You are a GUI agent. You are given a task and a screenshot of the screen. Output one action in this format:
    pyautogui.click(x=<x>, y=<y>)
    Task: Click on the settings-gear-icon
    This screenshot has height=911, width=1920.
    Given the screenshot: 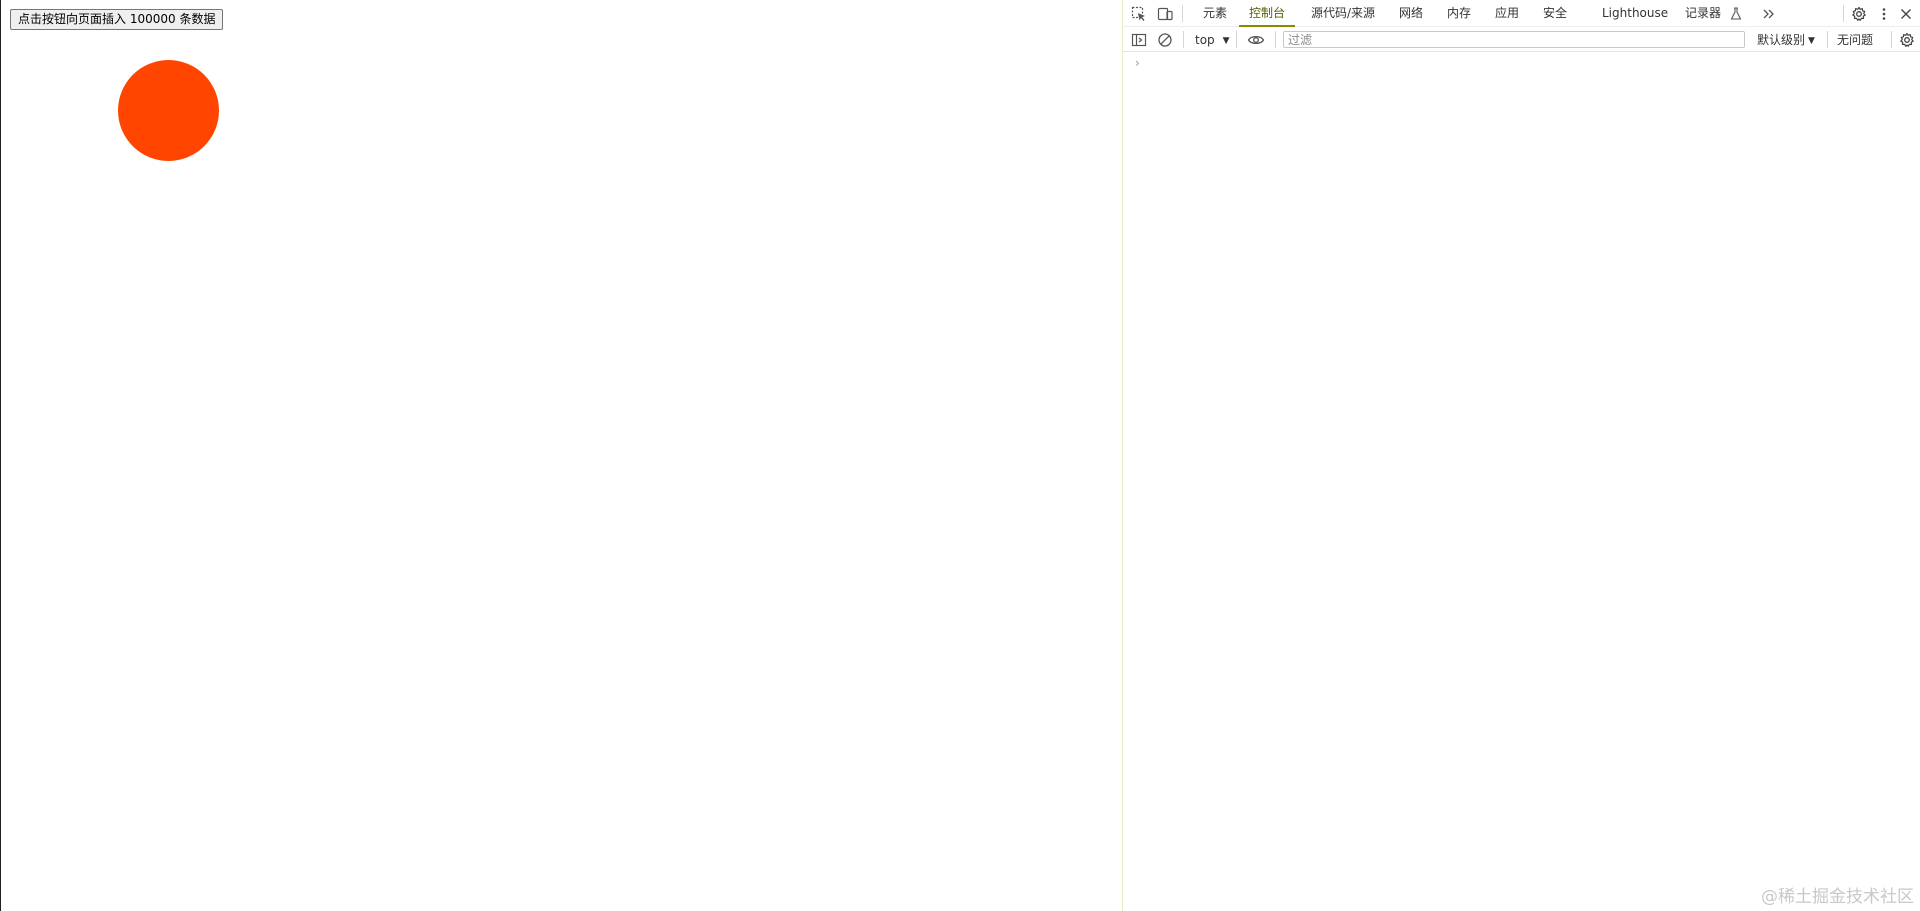 What is the action you would take?
    pyautogui.click(x=1859, y=14)
    